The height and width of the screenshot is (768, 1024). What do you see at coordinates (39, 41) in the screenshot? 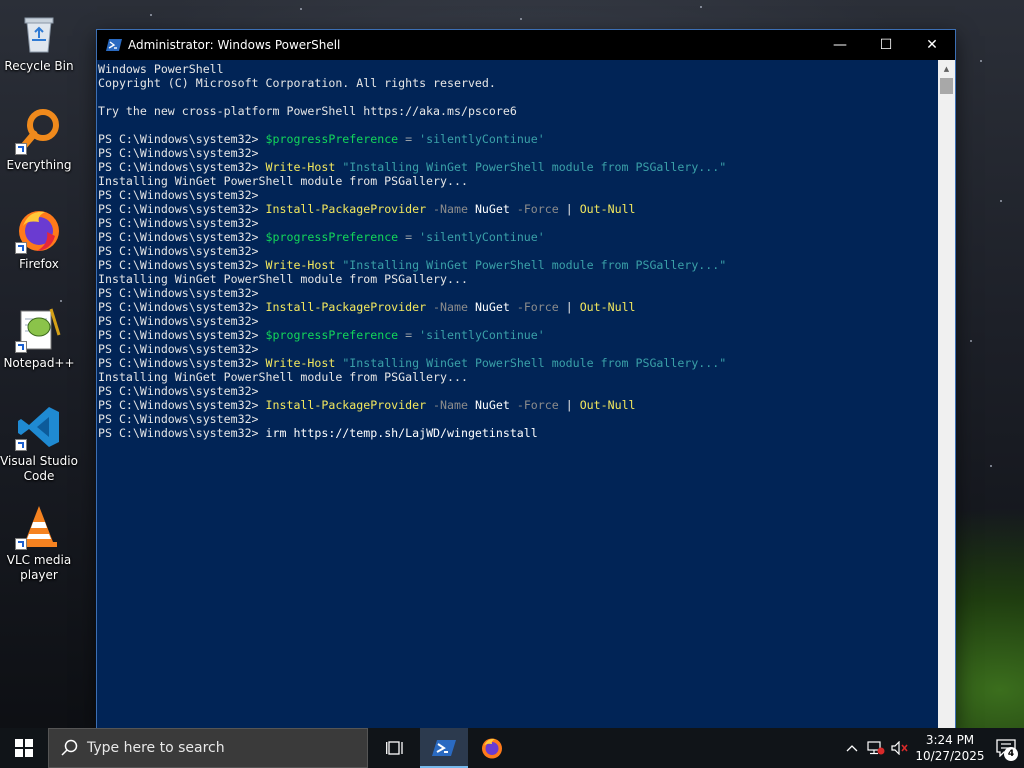
I see `desktop-icon-recycle-bin: Recycle Bin` at bounding box center [39, 41].